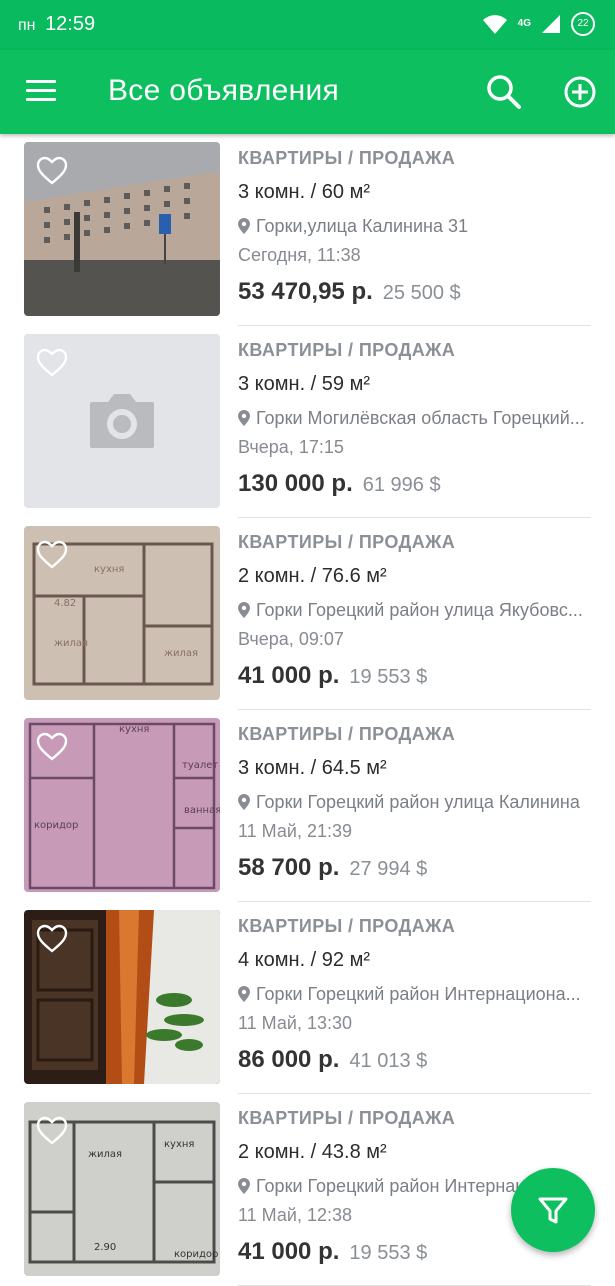 Image resolution: width=615 pixels, height=1286 pixels. I want to click on svg-text: туалет, so click(200, 765).